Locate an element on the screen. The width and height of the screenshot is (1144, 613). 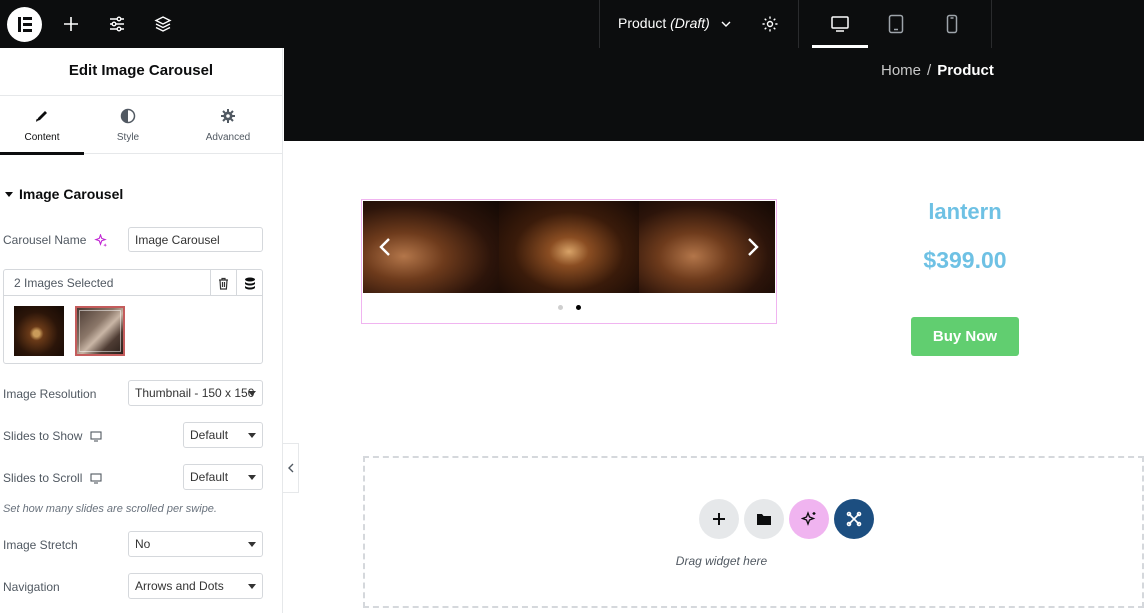
gallery-count: 2 Images Selected is located at coordinates (64, 283).